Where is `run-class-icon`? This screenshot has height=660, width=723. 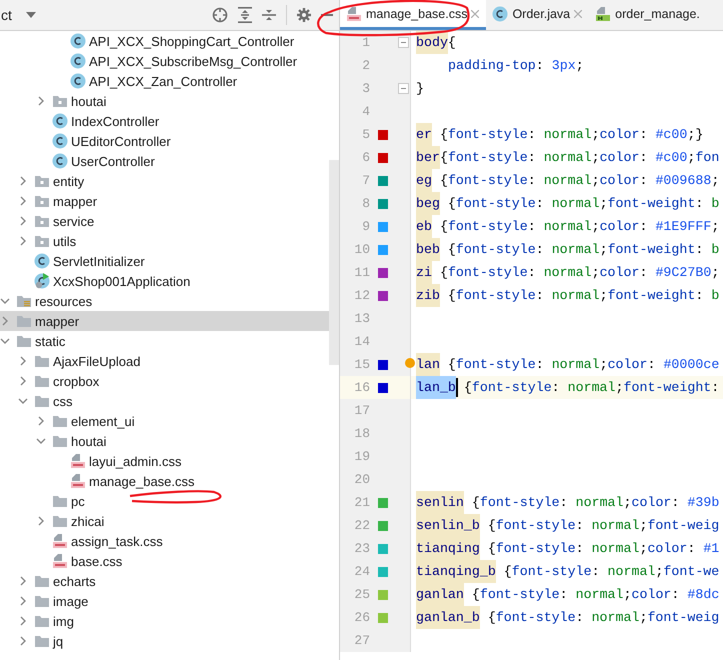 run-class-icon is located at coordinates (42, 281).